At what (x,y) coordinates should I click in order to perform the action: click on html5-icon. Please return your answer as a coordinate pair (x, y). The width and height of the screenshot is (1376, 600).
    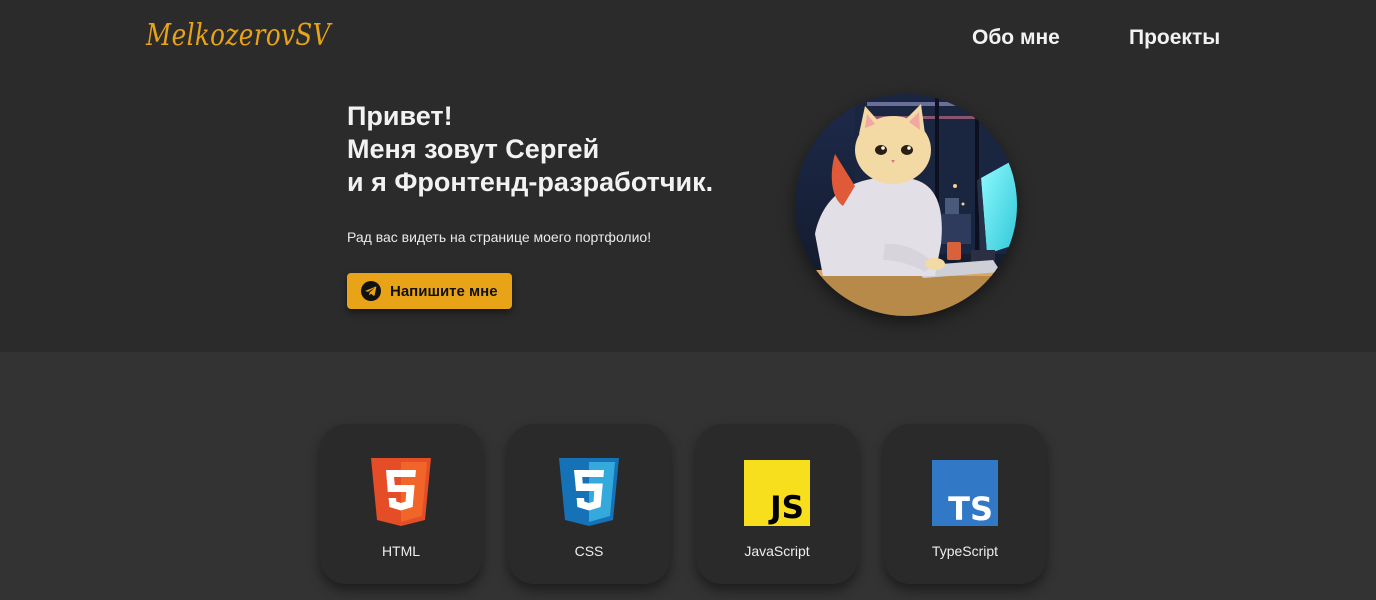
    Looking at the image, I should click on (401, 492).